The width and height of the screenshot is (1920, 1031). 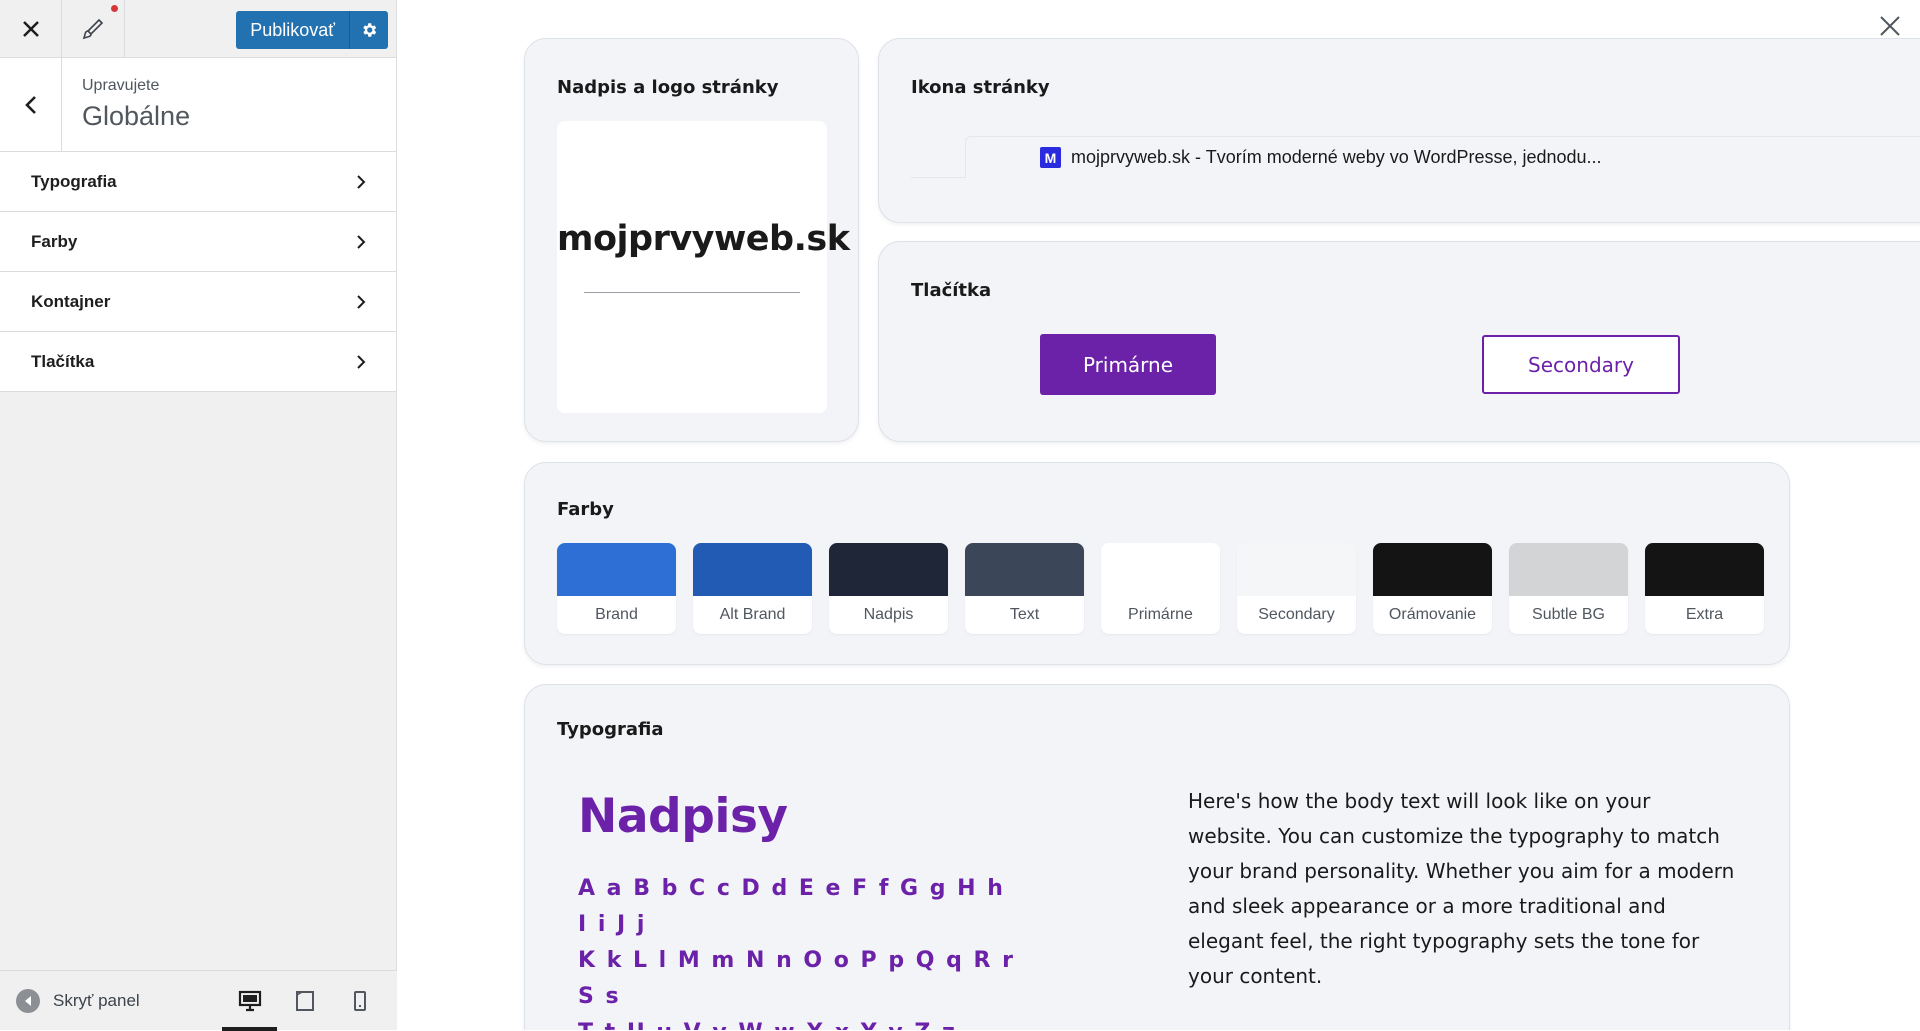 I want to click on site-title-logo-card: Nadpis a logo stránky mojprvyweb.sk, so click(x=691, y=240).